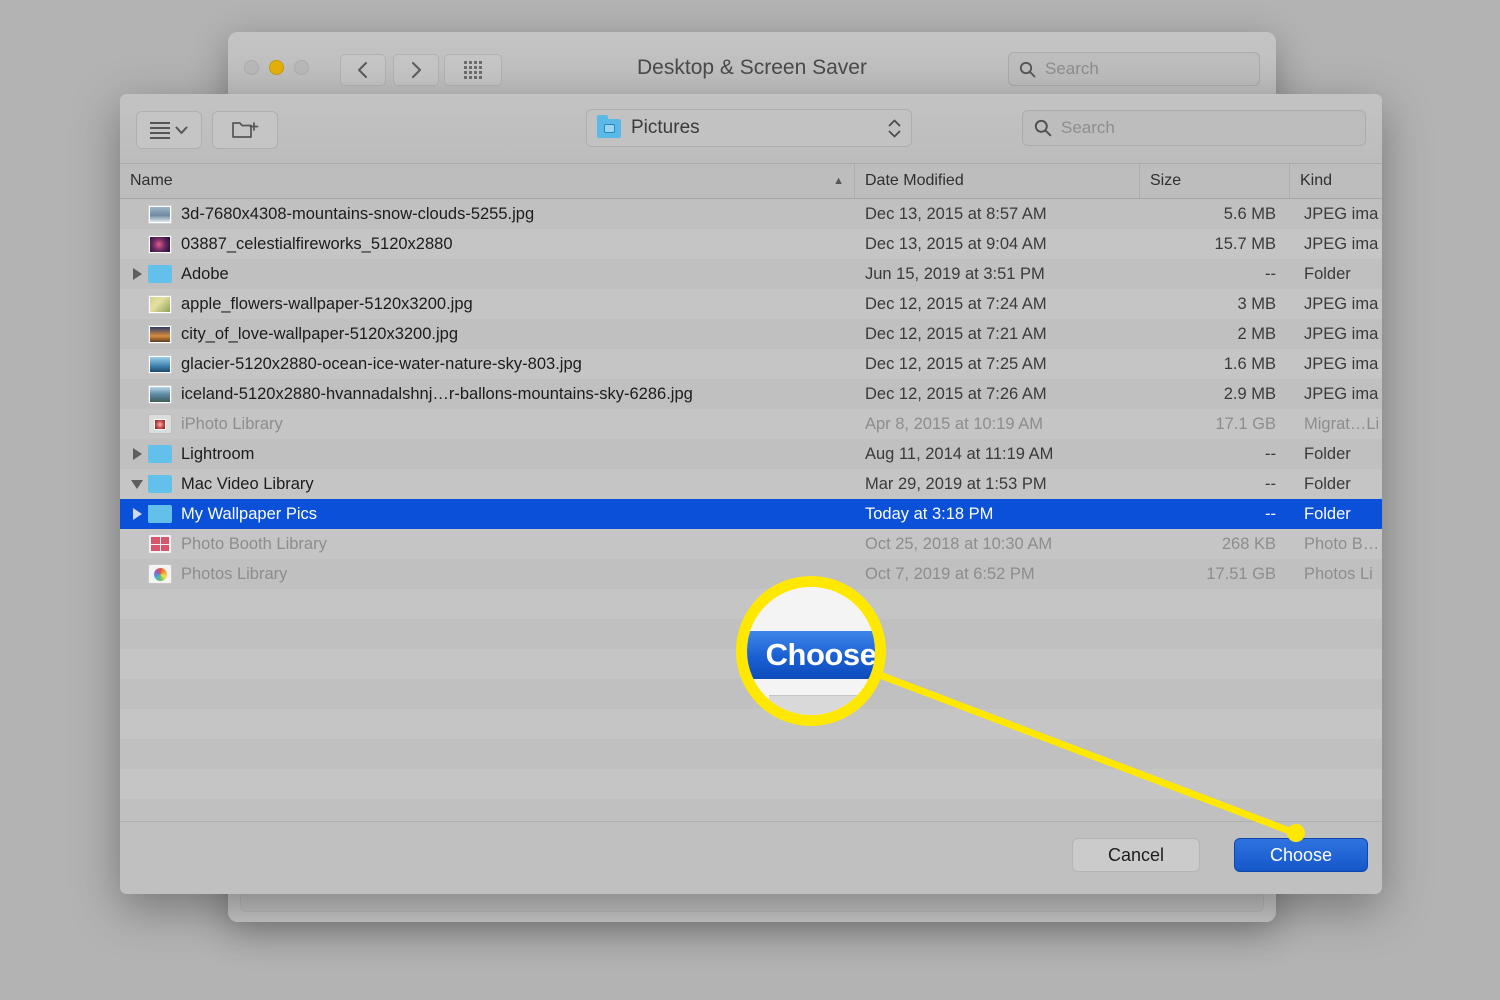 The height and width of the screenshot is (1000, 1500). What do you see at coordinates (956, 393) in the screenshot?
I see `cell-date-modified: Dec 12, 2015 at 7:26 AM` at bounding box center [956, 393].